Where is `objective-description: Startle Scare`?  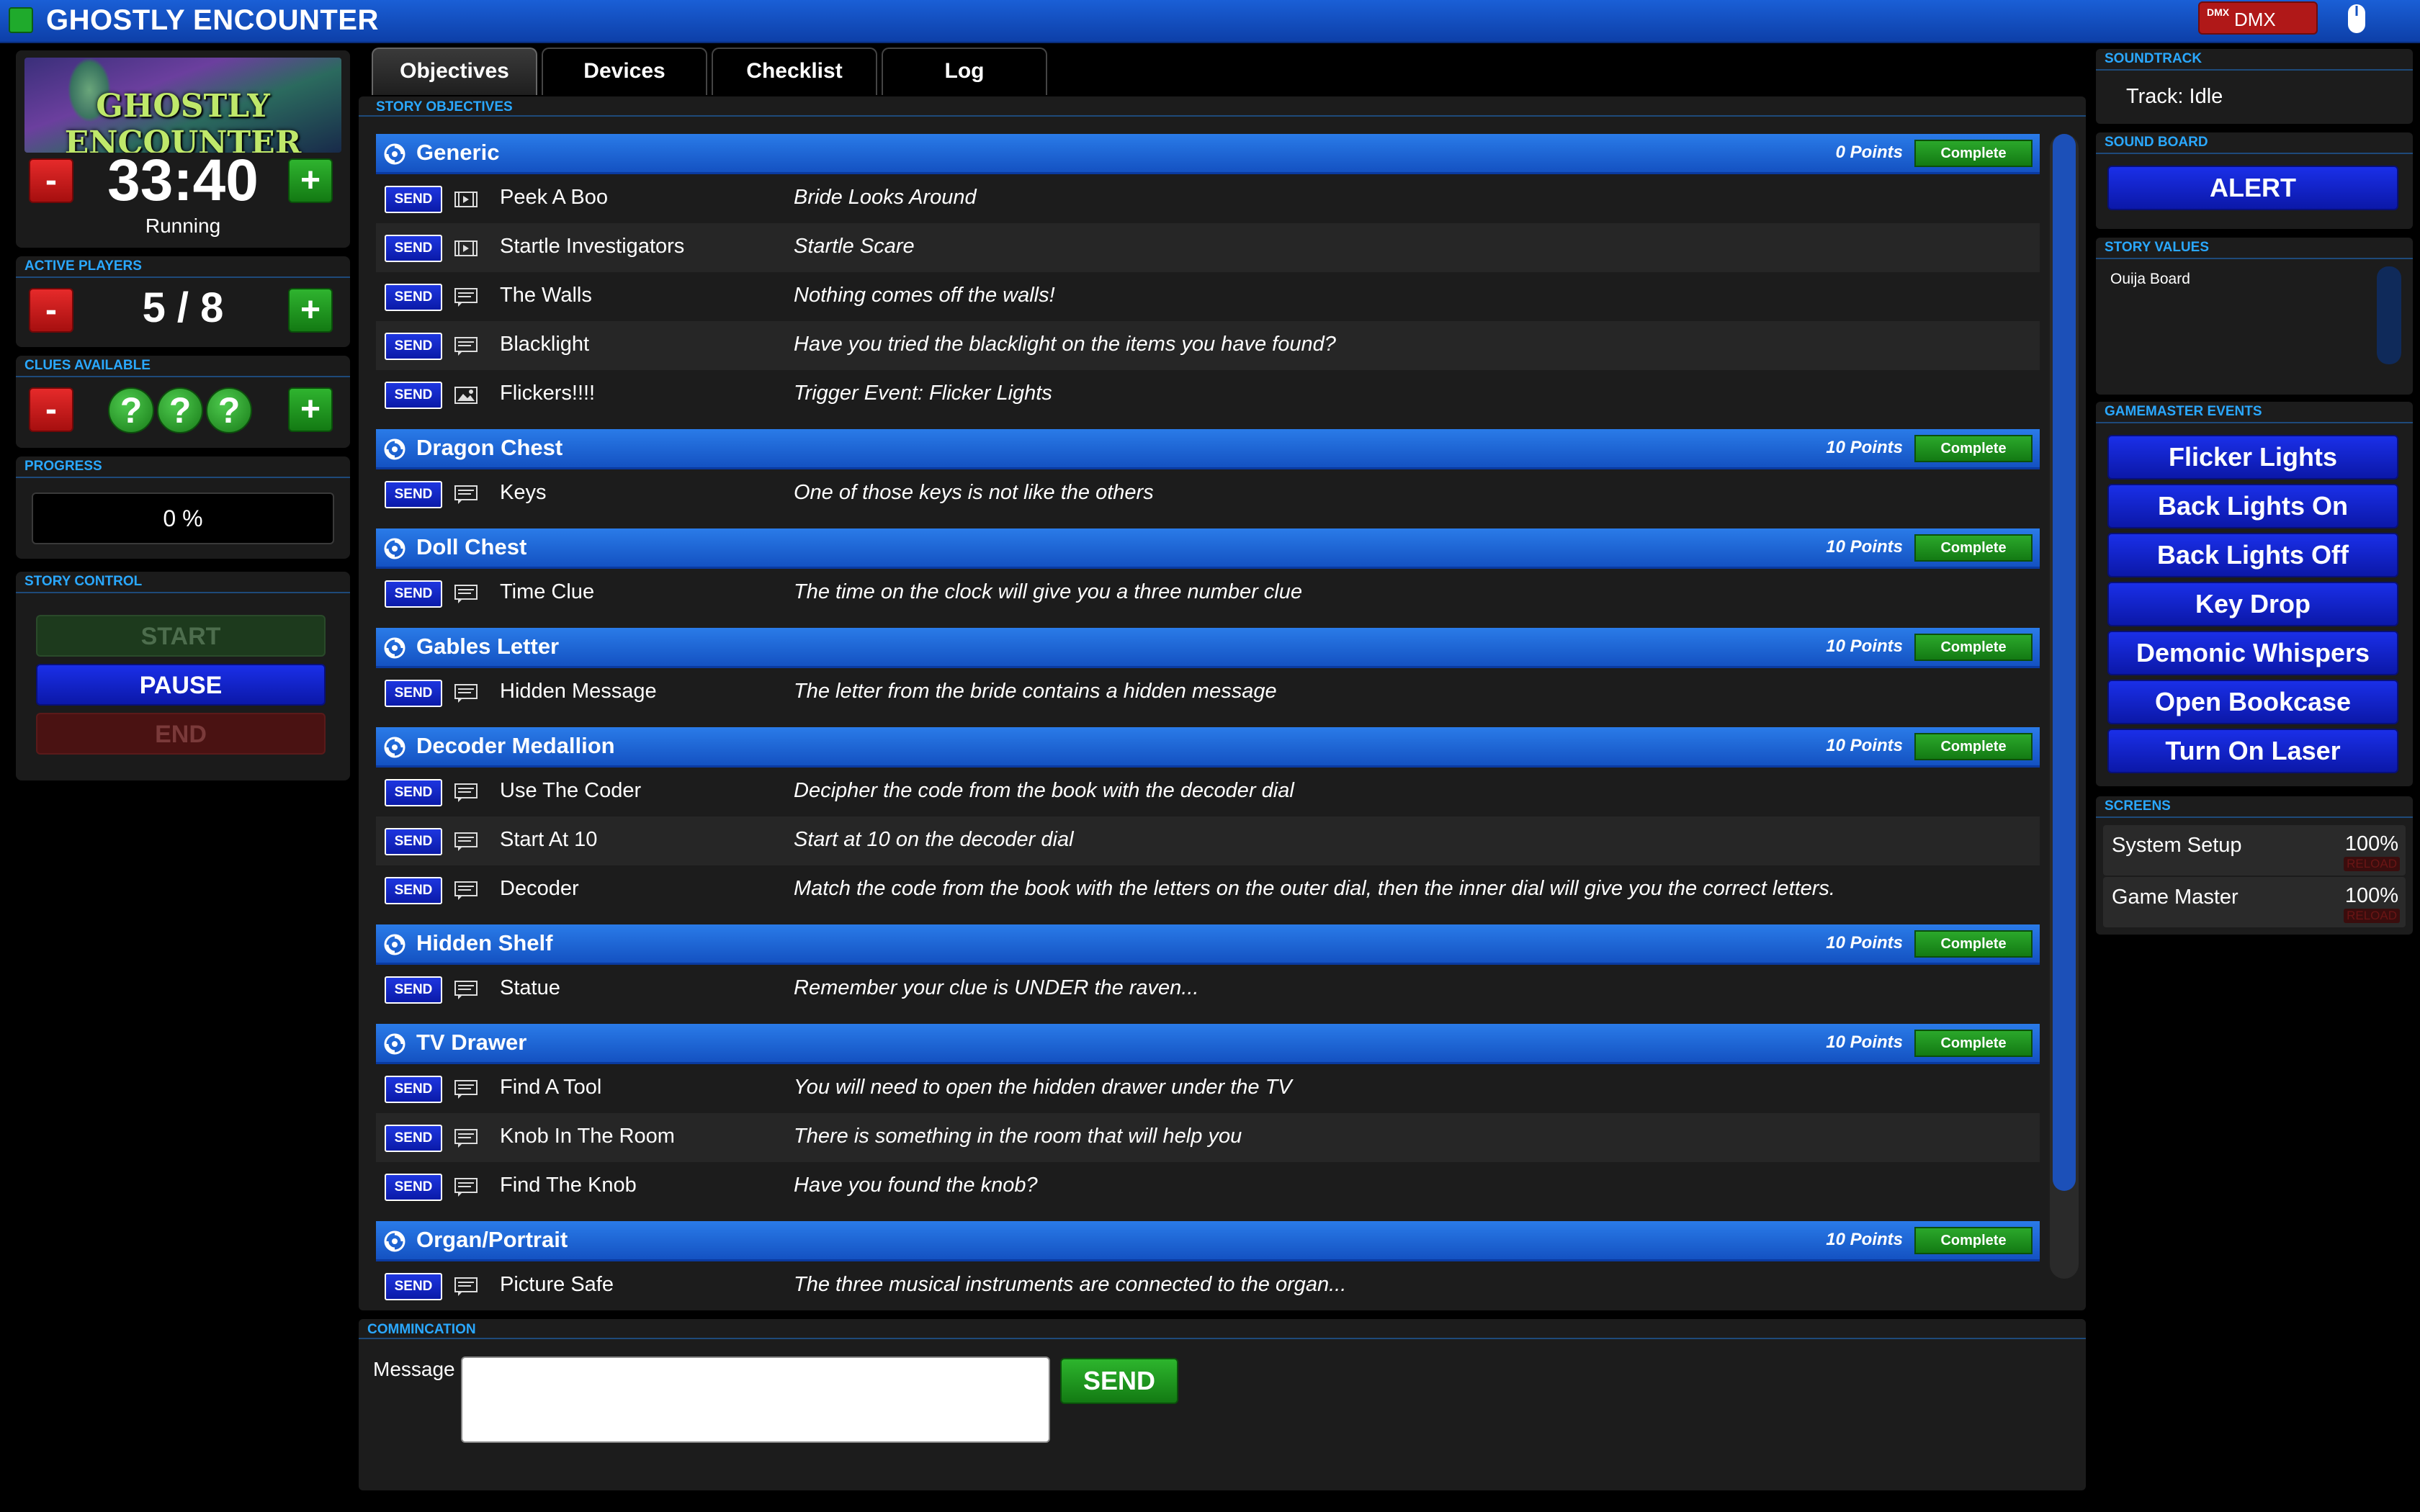 objective-description: Startle Scare is located at coordinates (854, 246).